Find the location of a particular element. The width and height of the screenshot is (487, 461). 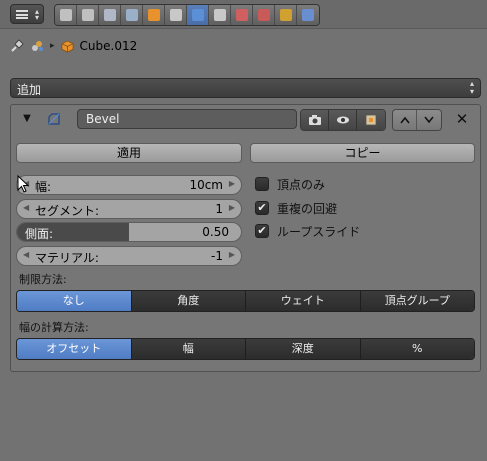

editor-type-menu: ▴ ▾ is located at coordinates (27, 14).